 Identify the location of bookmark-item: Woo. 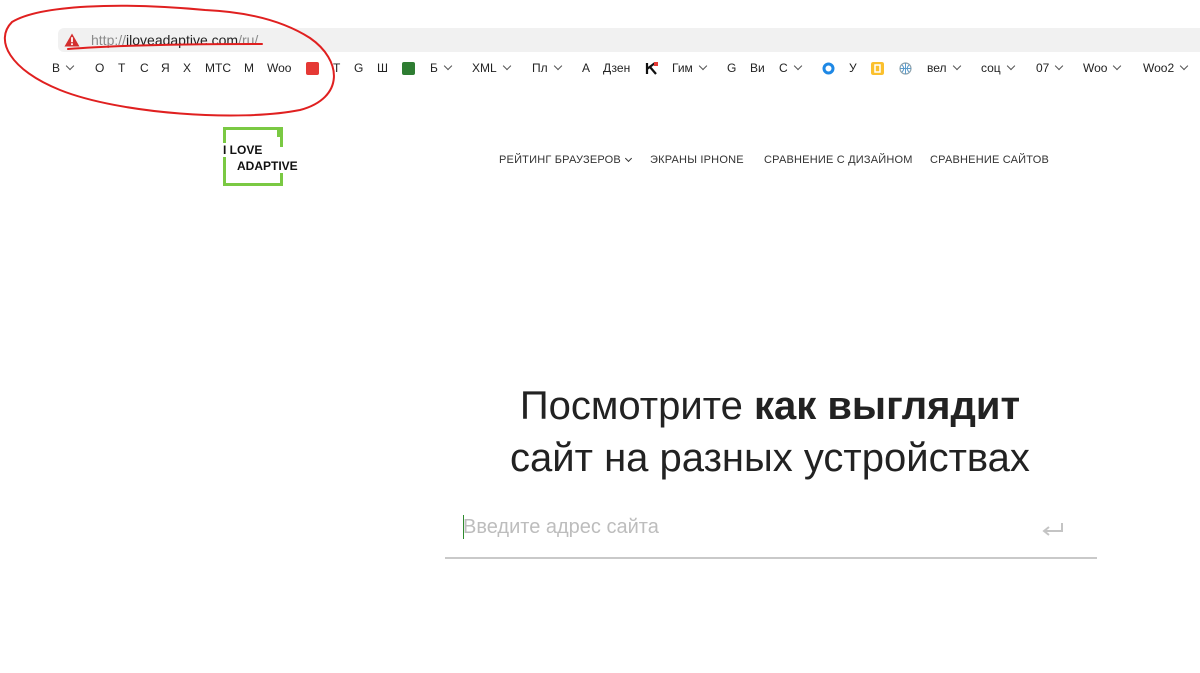
(279, 68).